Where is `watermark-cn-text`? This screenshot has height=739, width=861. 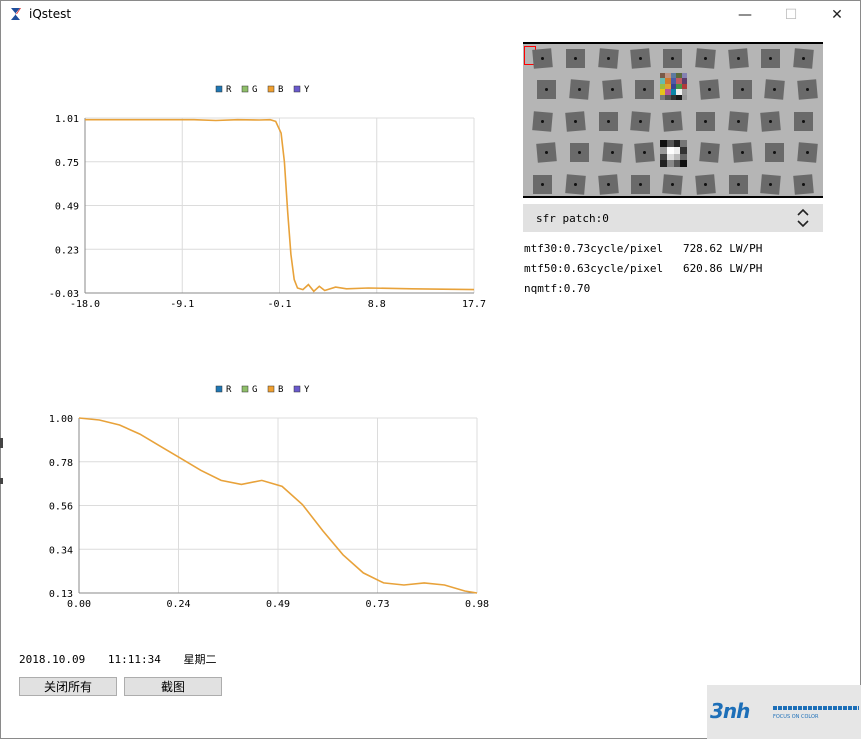
watermark-cn-text is located at coordinates (816, 708).